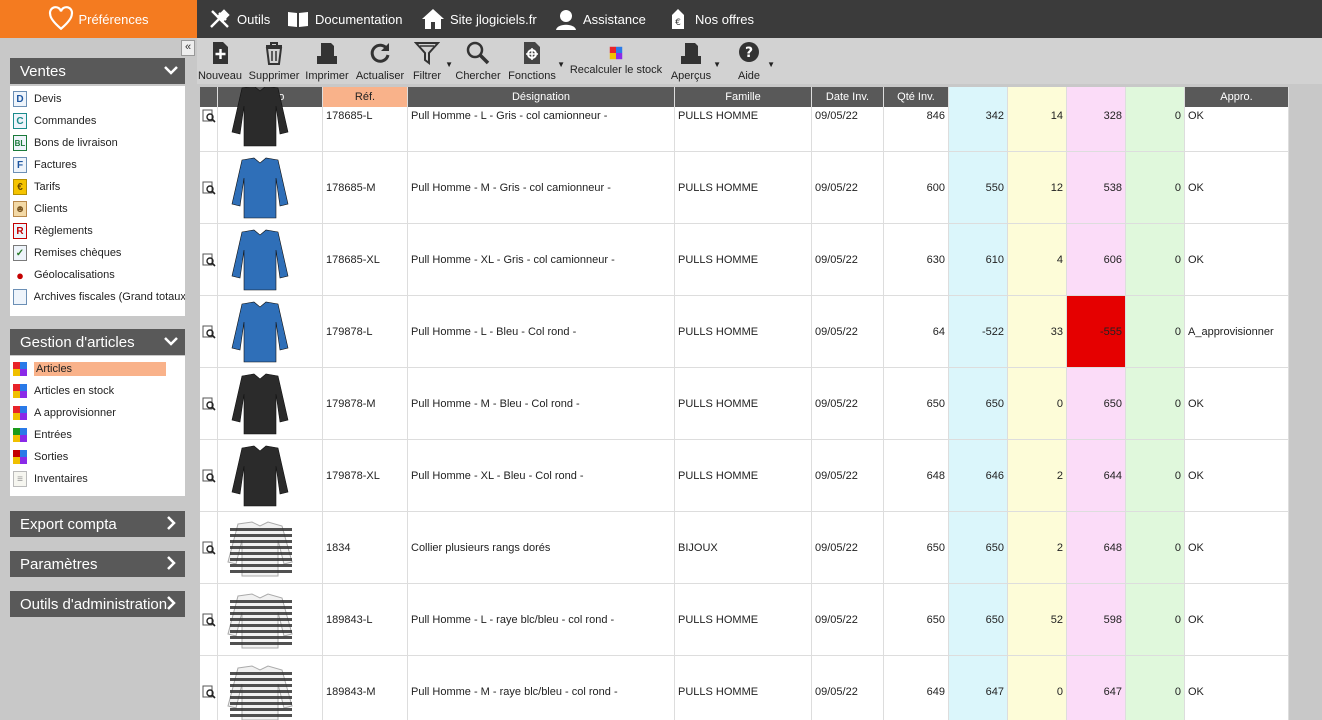 This screenshot has width=1322, height=720. I want to click on sidebar-item-commandes: C Commandes, so click(97, 121).